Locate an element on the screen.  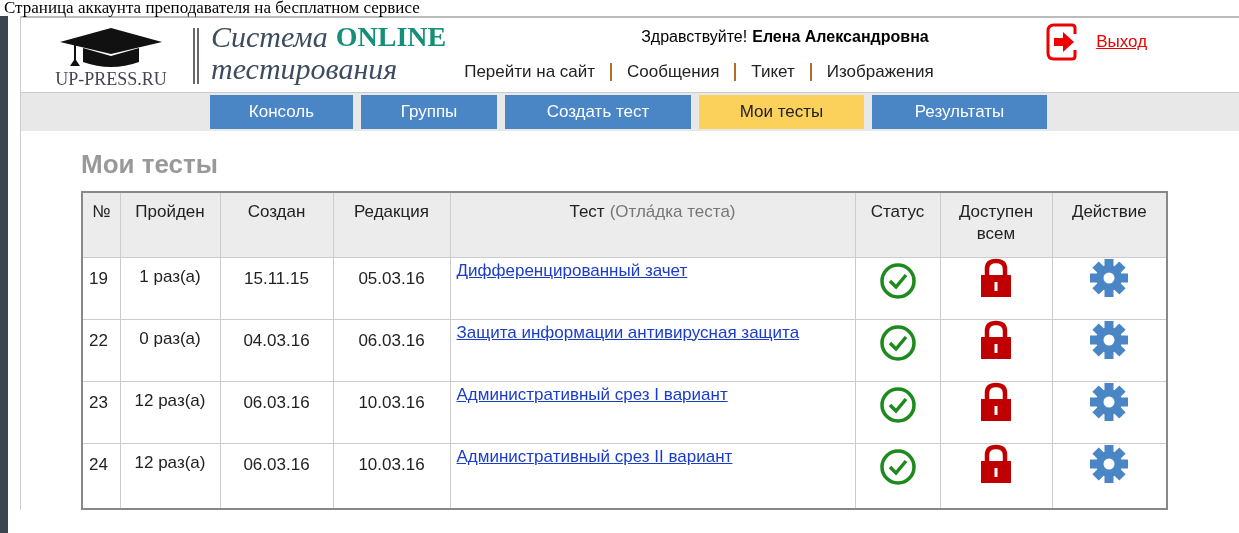
nav-link: Тикет is located at coordinates (773, 72).